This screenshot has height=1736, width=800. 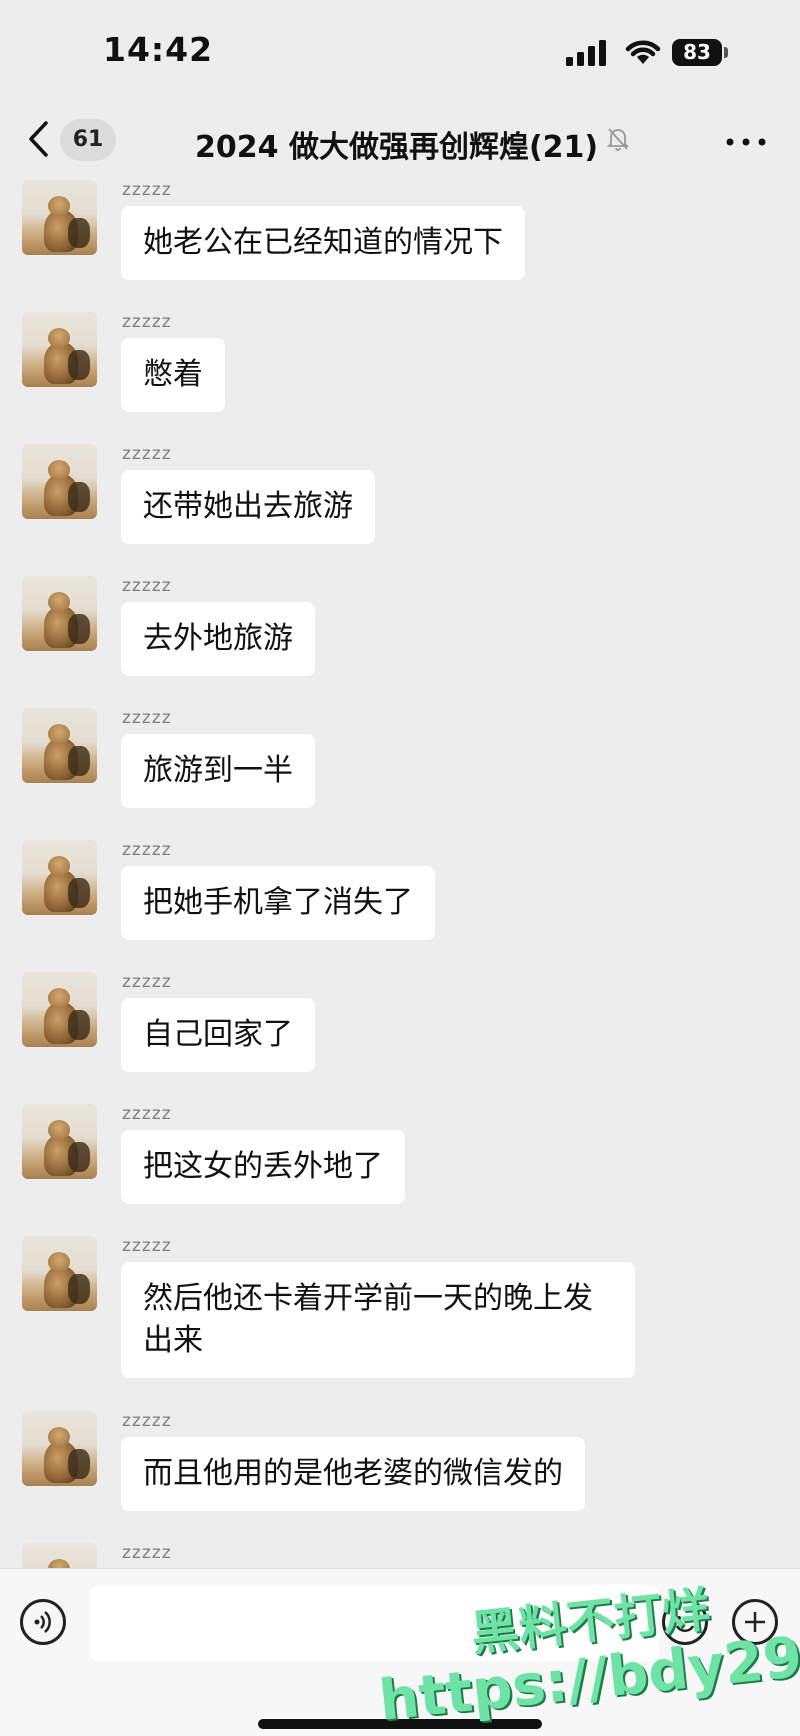 What do you see at coordinates (586, 53) in the screenshot?
I see `cellular-signal-icon` at bounding box center [586, 53].